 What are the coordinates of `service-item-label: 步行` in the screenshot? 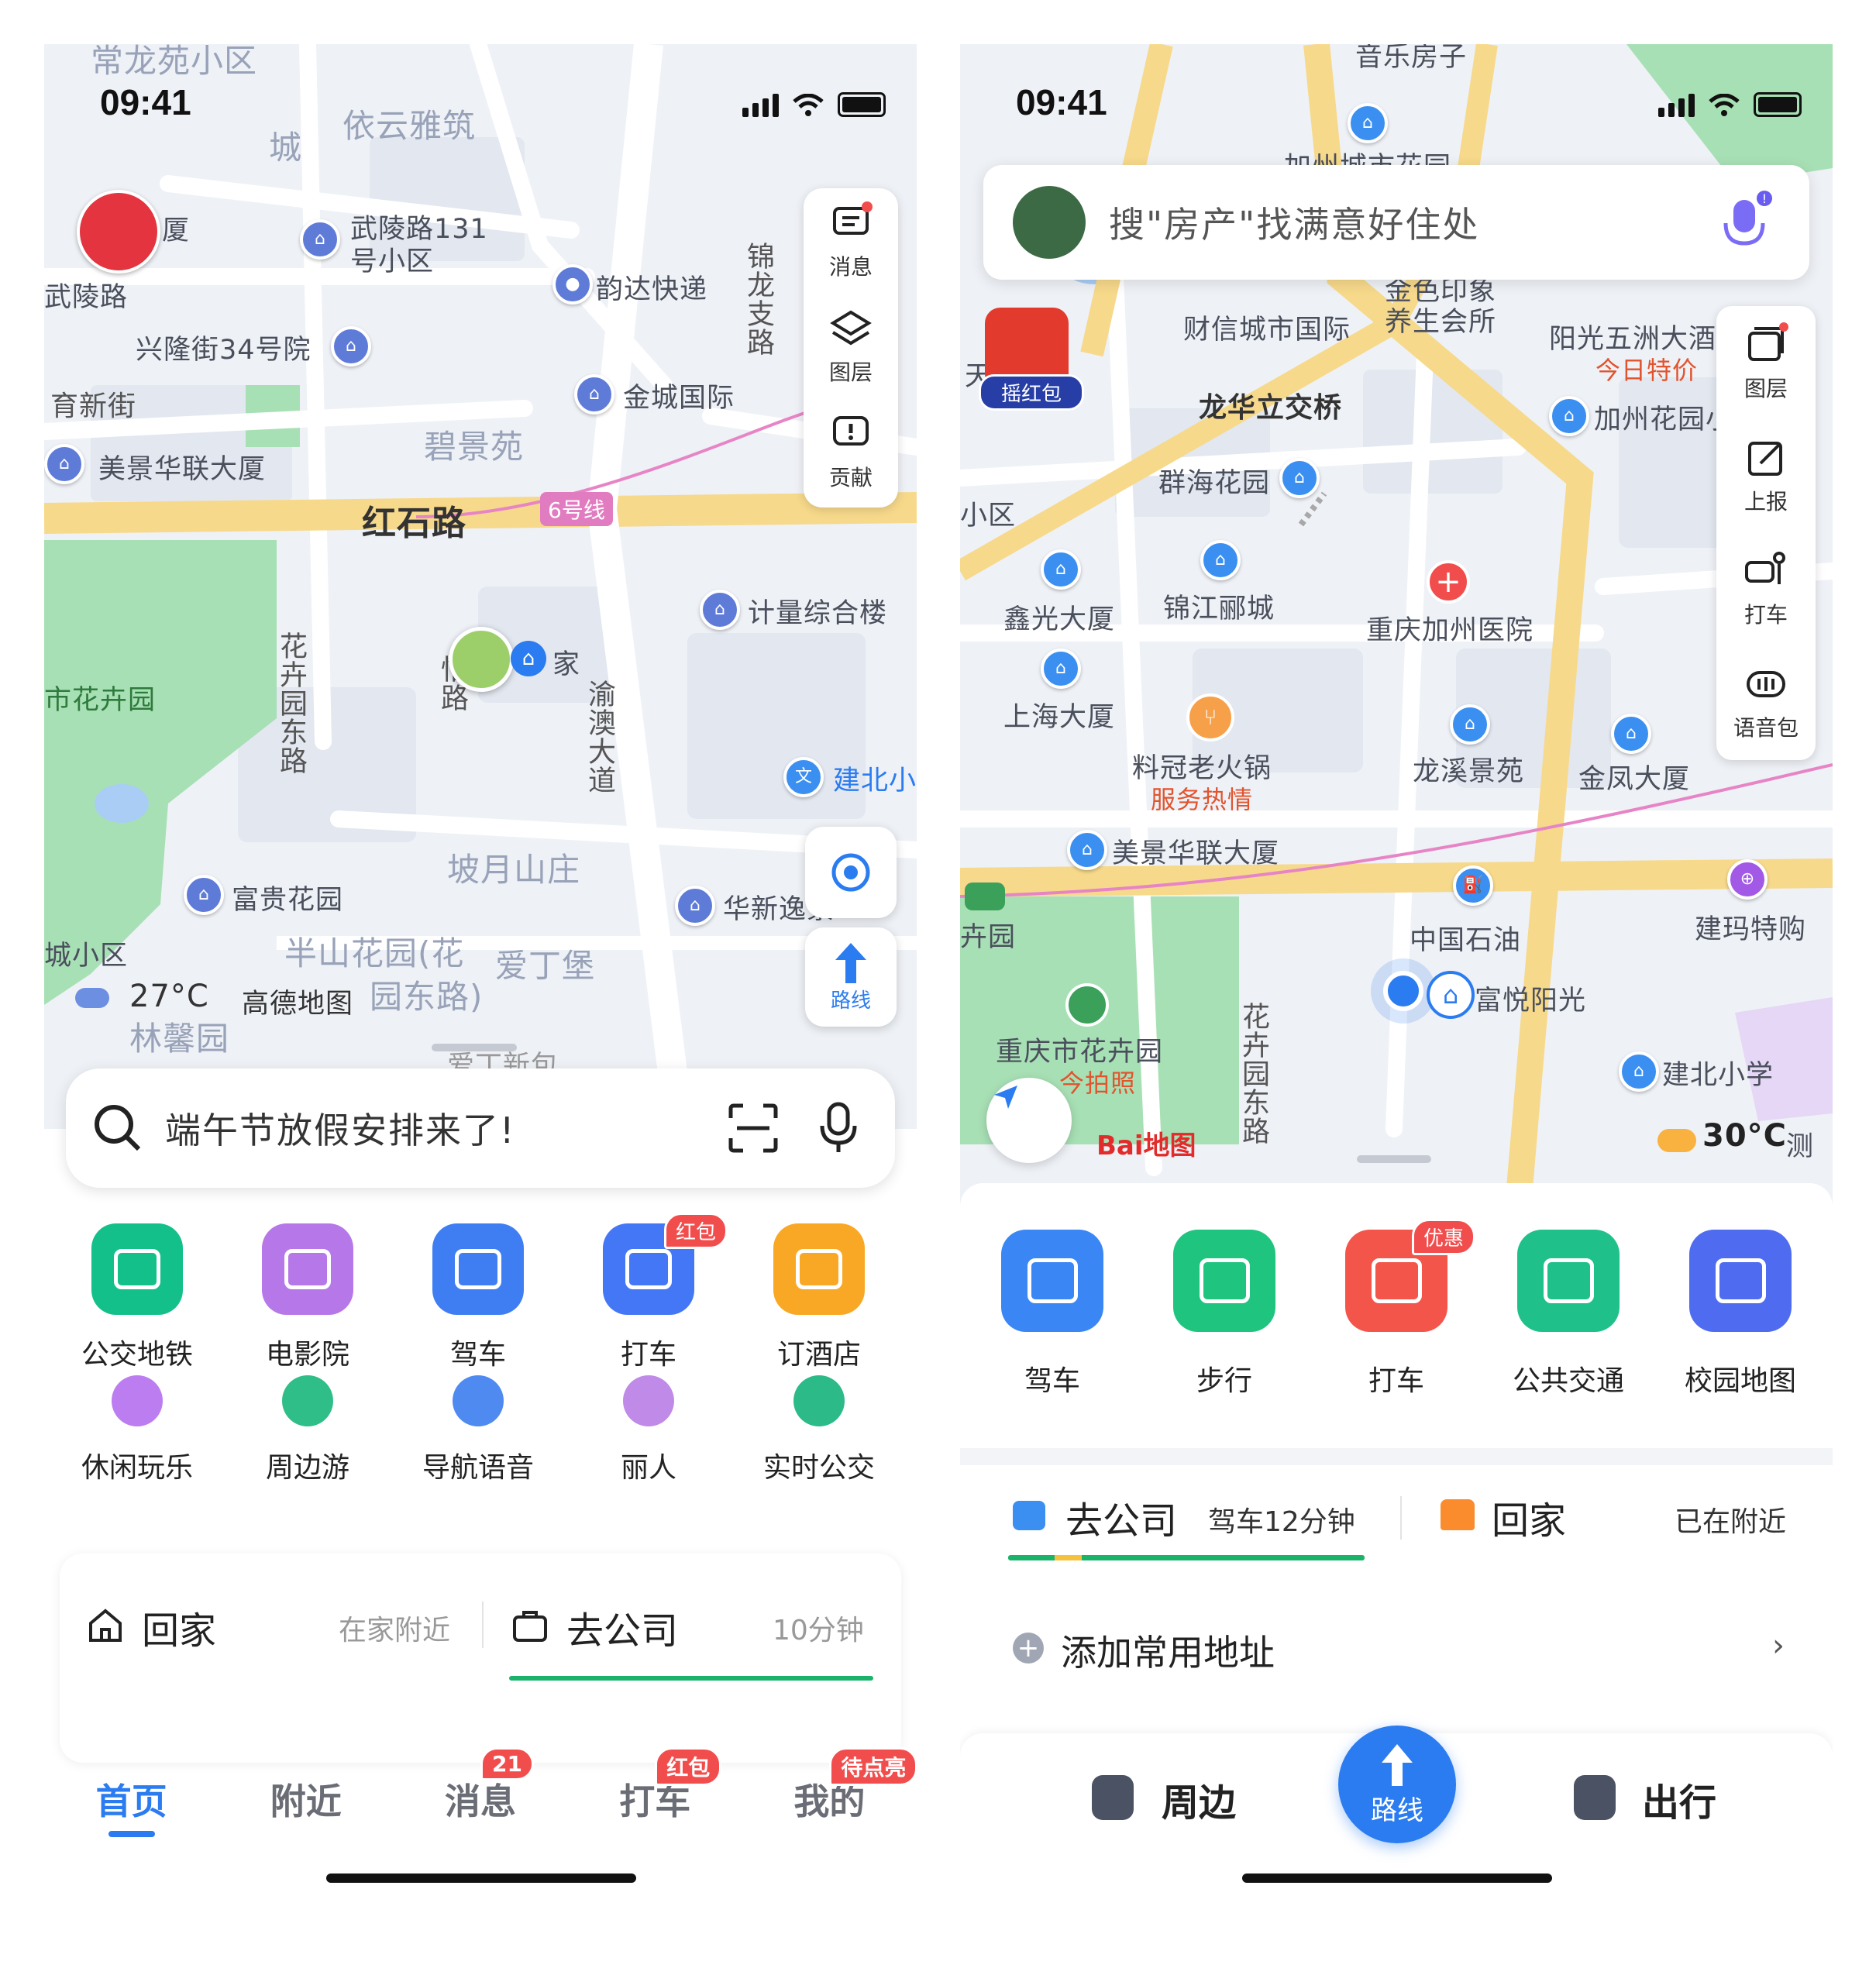 It's located at (1224, 1381).